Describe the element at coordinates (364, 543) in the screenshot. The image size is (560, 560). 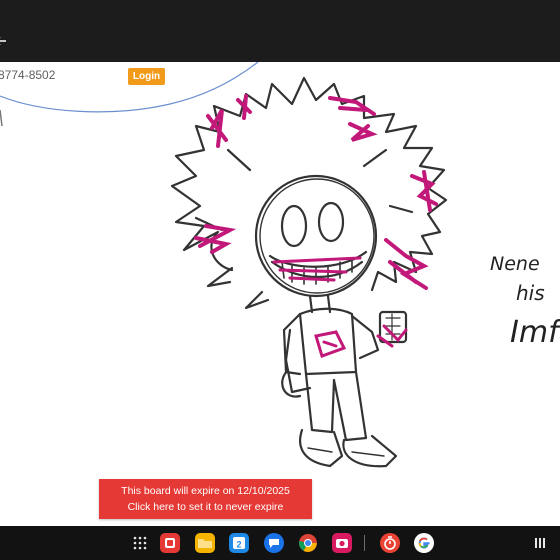
I see `shelf-divider` at that location.